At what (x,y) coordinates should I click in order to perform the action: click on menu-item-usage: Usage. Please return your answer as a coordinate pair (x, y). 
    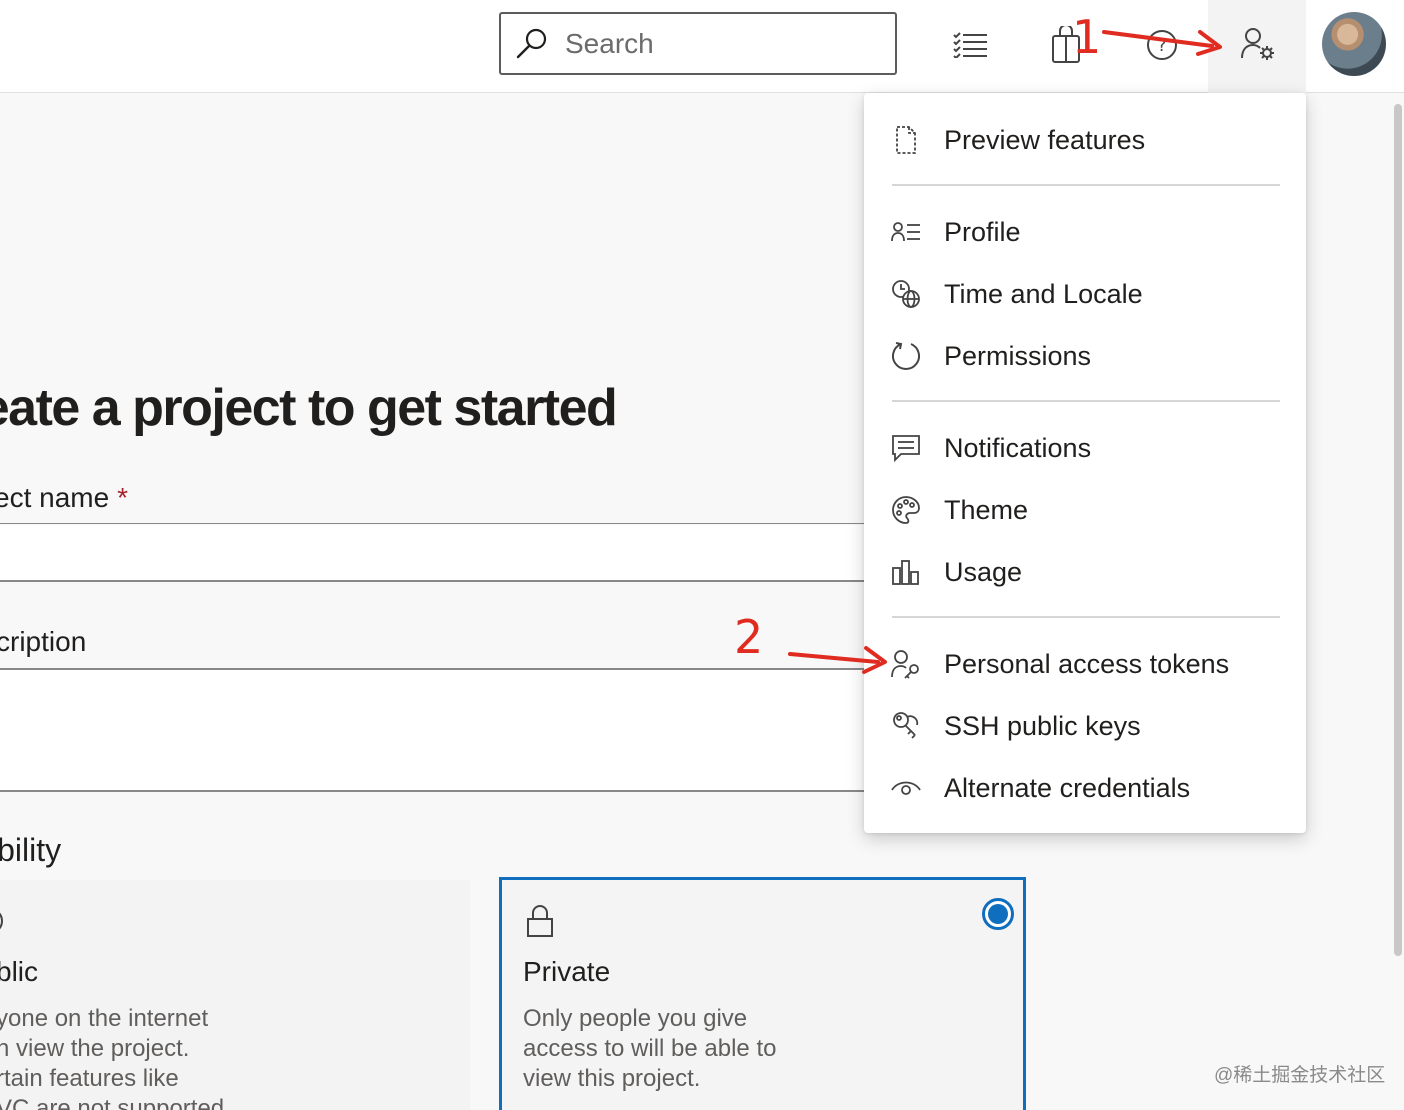
    Looking at the image, I should click on (1085, 572).